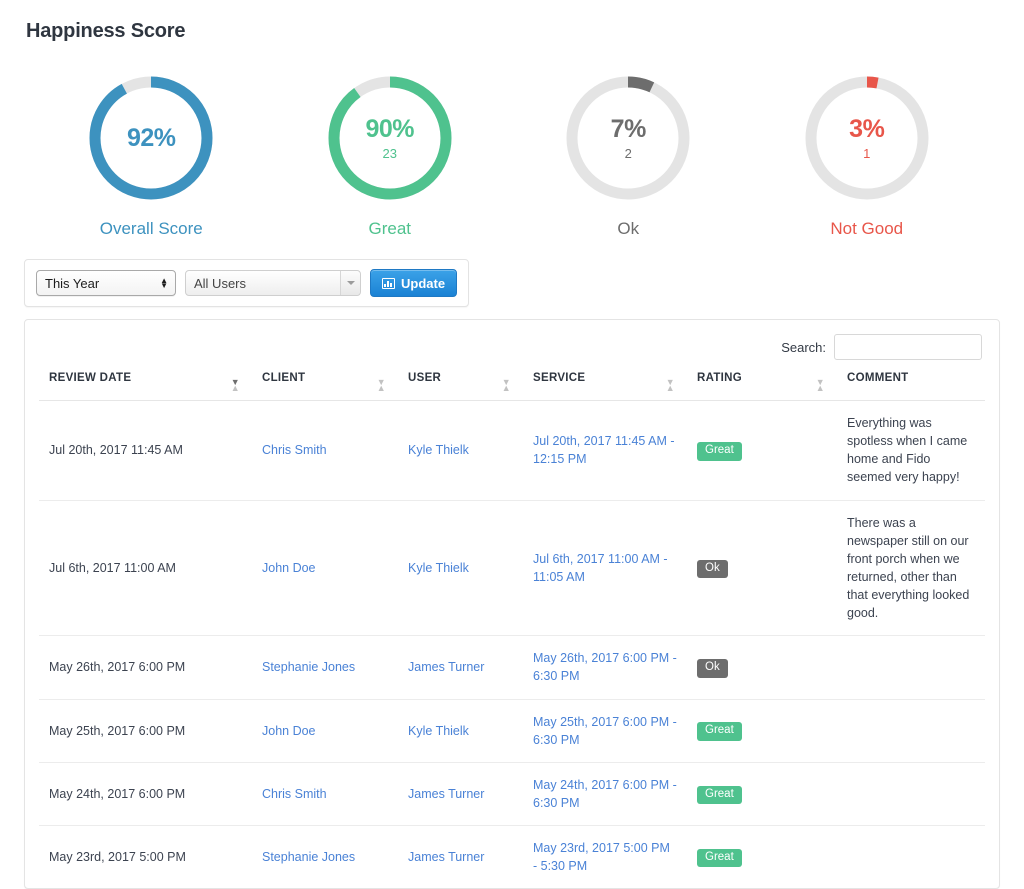 This screenshot has height=889, width=1024. Describe the element at coordinates (605, 386) in the screenshot. I see `column-header-service: Service ▼ ▲` at that location.